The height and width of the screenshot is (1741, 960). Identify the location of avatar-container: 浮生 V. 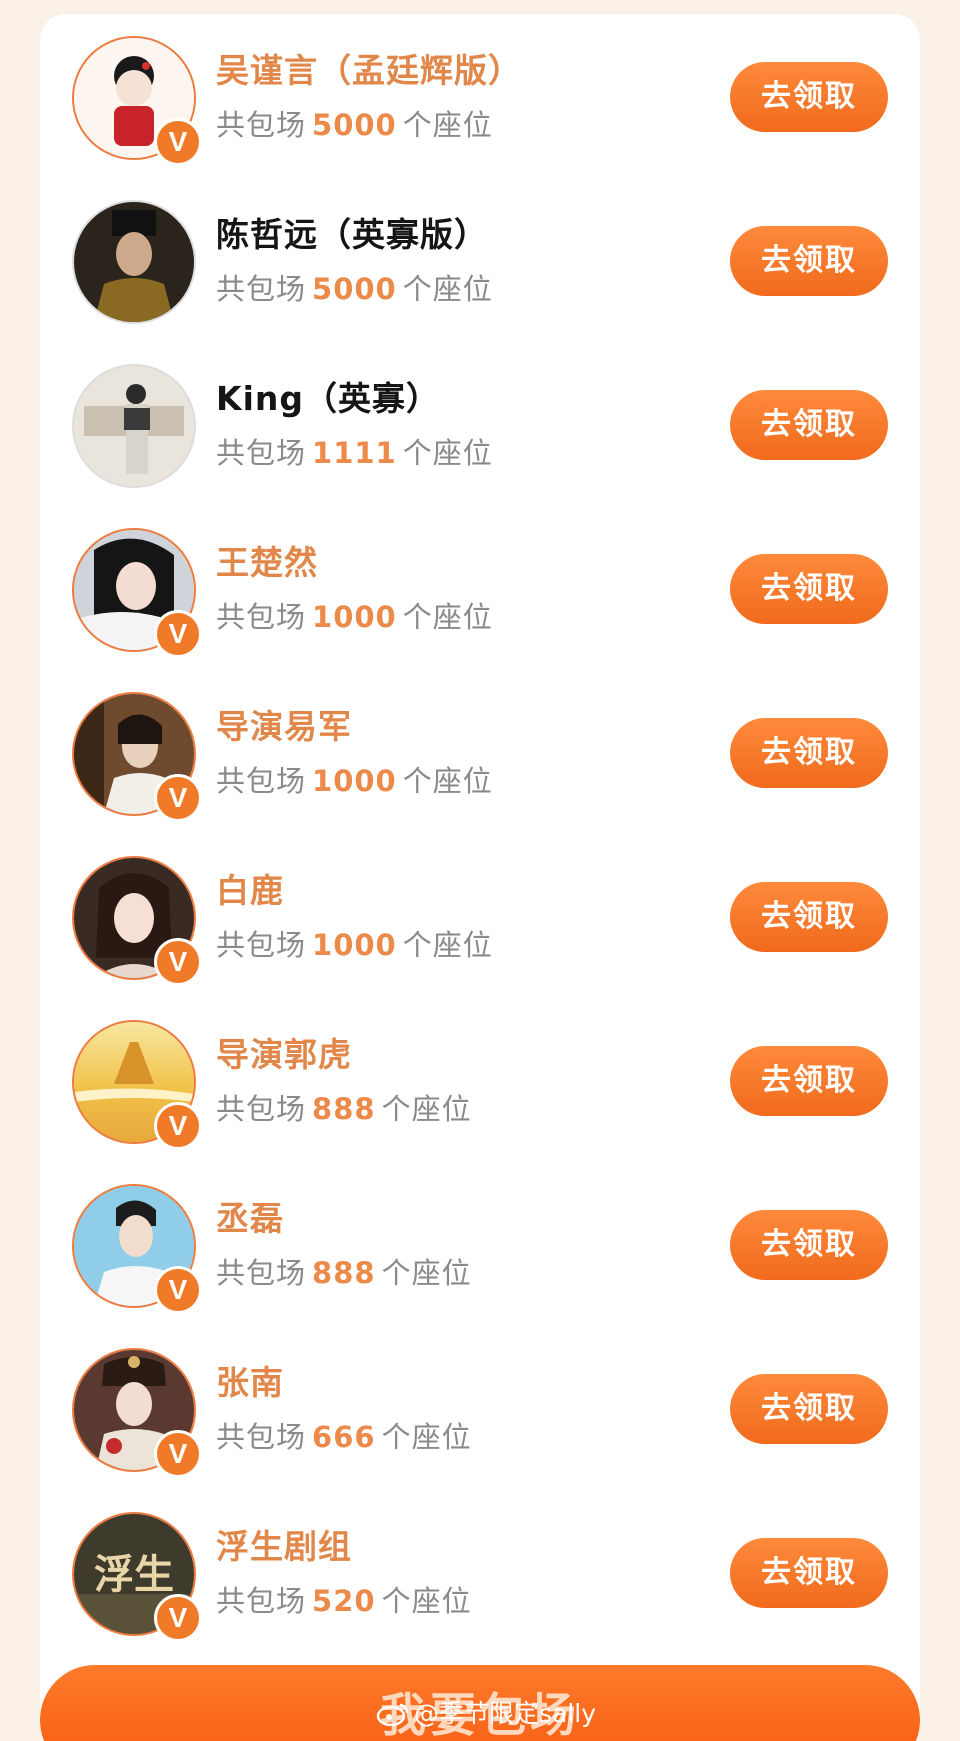
(137, 1577).